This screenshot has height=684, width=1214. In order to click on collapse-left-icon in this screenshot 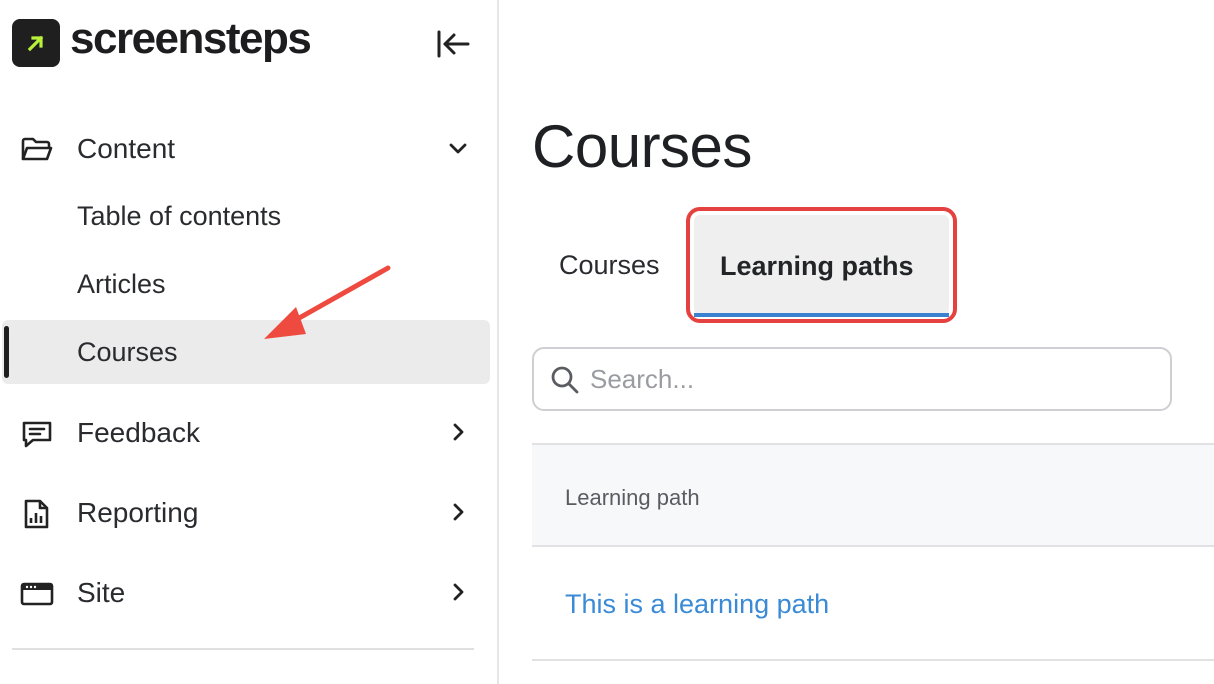, I will do `click(453, 44)`.